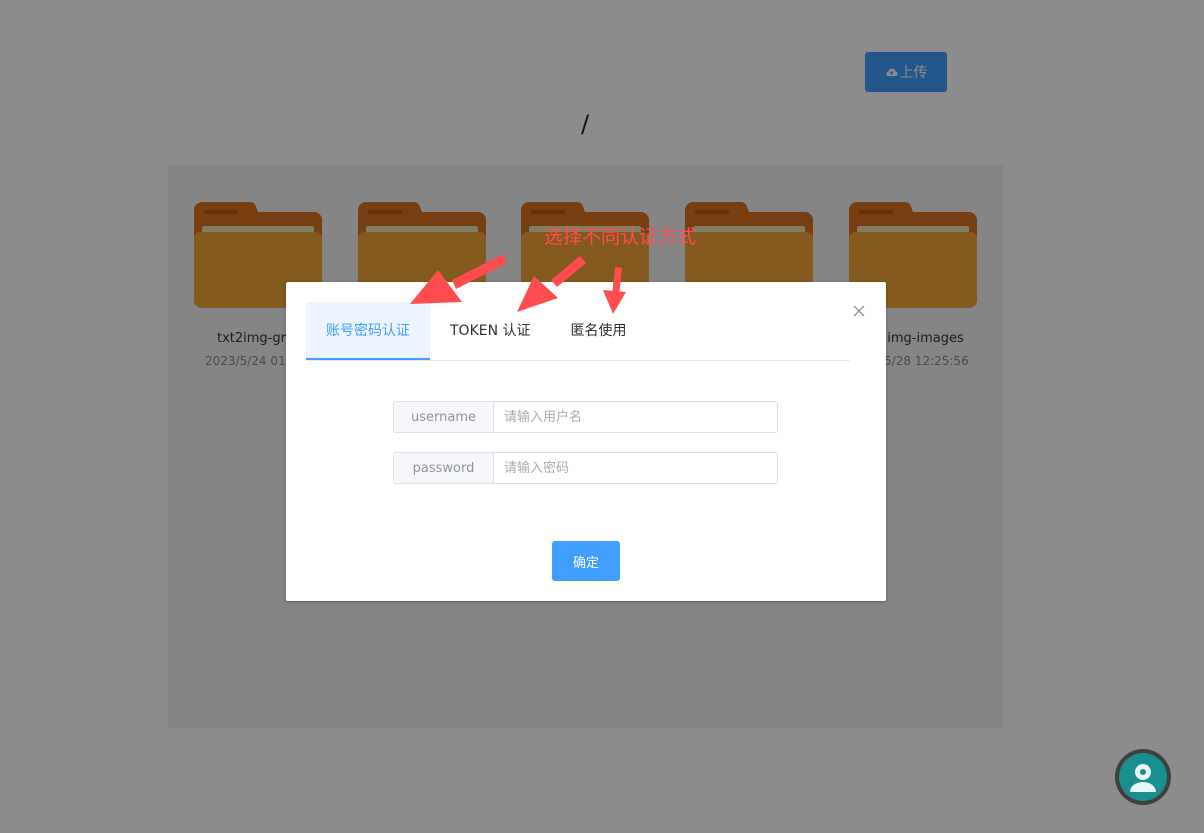  Describe the element at coordinates (443, 468) in the screenshot. I see `password-label: password` at that location.